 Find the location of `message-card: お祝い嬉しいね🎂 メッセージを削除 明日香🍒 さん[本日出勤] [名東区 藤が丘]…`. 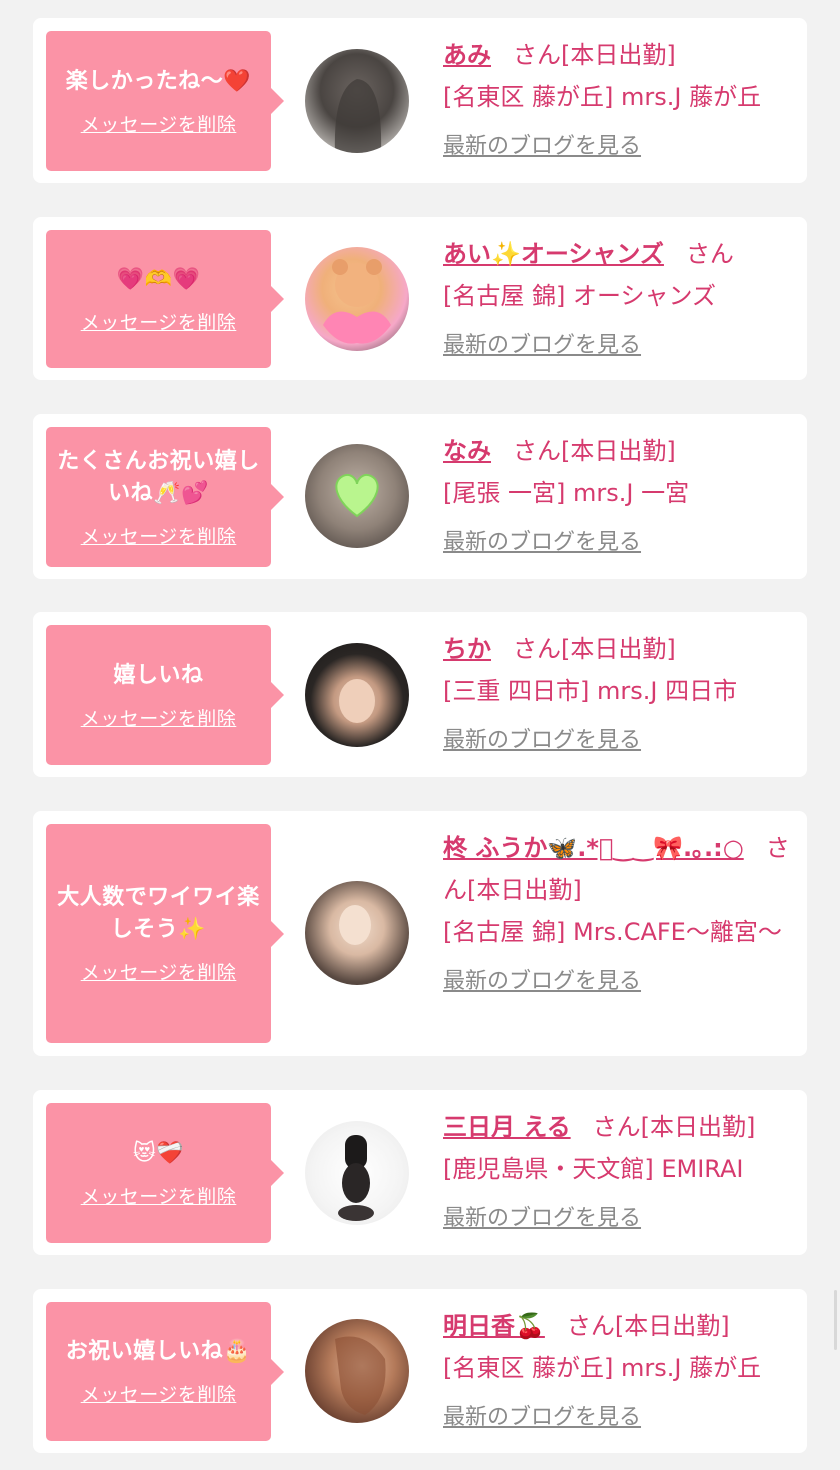

message-card: お祝い嬉しいね🎂 メッセージを削除 明日香🍒 さん[本日出勤] [名東区 藤が丘]… is located at coordinates (420, 1371).